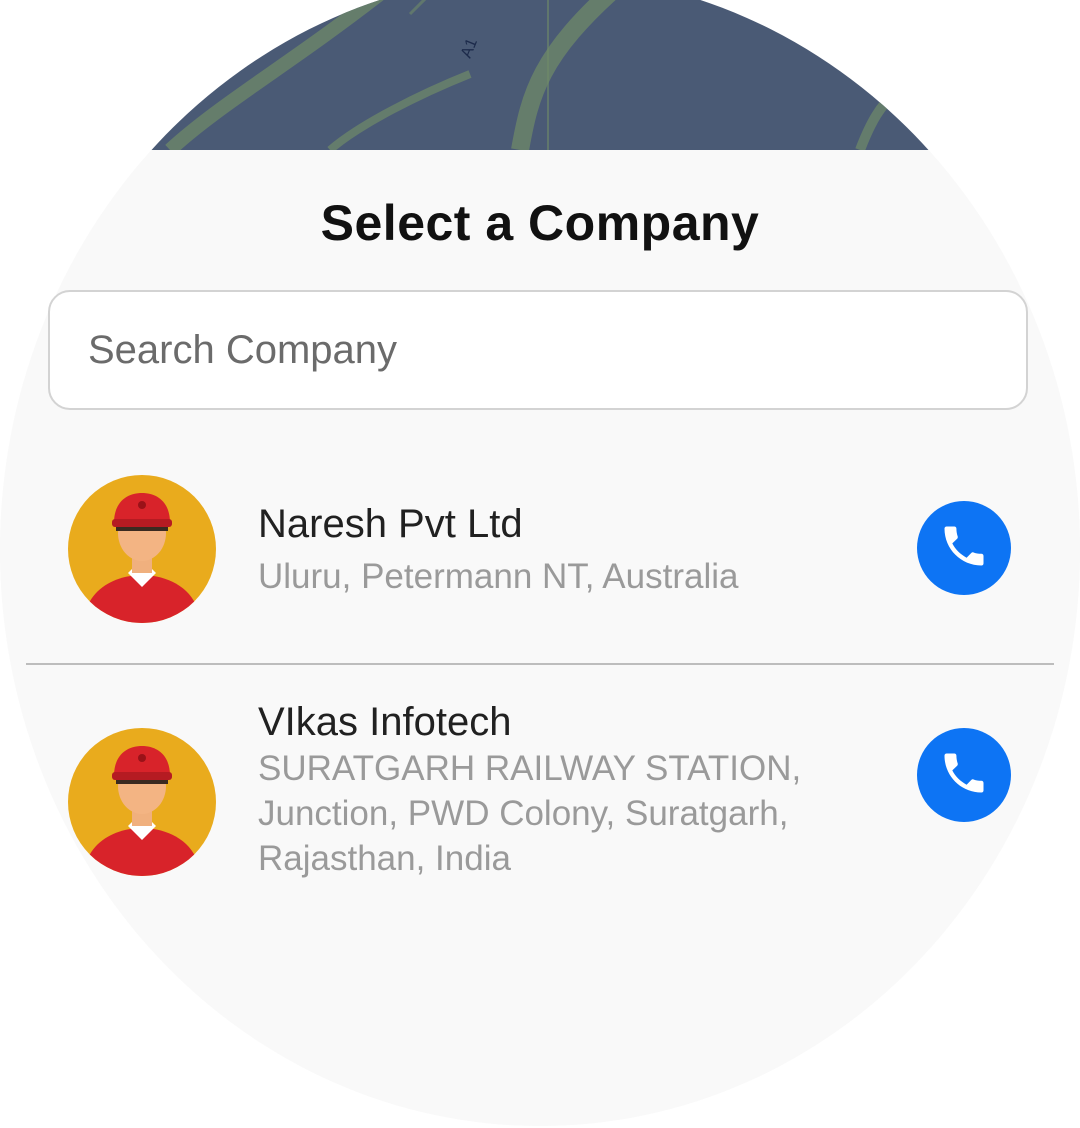 The image size is (1080, 1128). I want to click on company-name: Naresh Pvt Ltd, so click(390, 524).